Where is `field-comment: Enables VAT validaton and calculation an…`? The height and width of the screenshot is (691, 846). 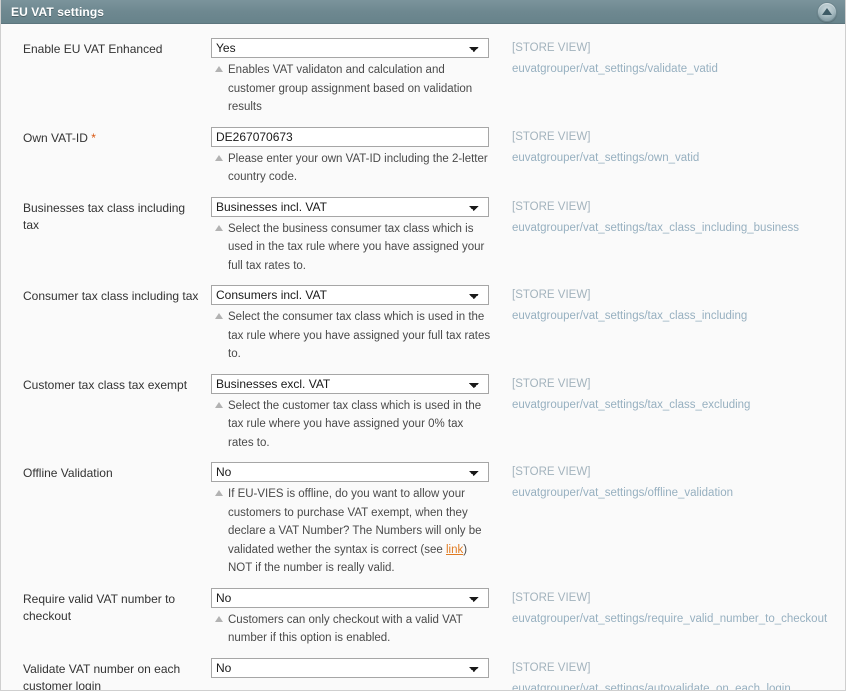
field-comment: Enables VAT validaton and calculation an… is located at coordinates (351, 89).